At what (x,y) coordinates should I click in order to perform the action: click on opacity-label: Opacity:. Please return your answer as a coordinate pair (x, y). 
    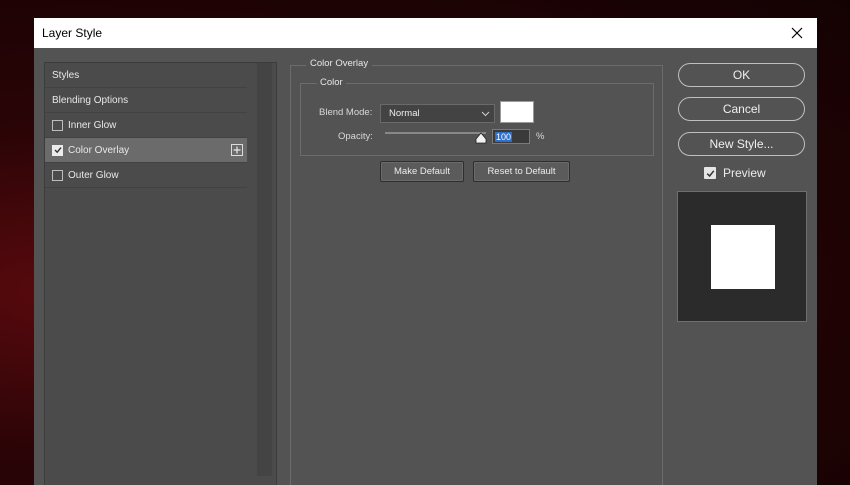
    Looking at the image, I should click on (355, 136).